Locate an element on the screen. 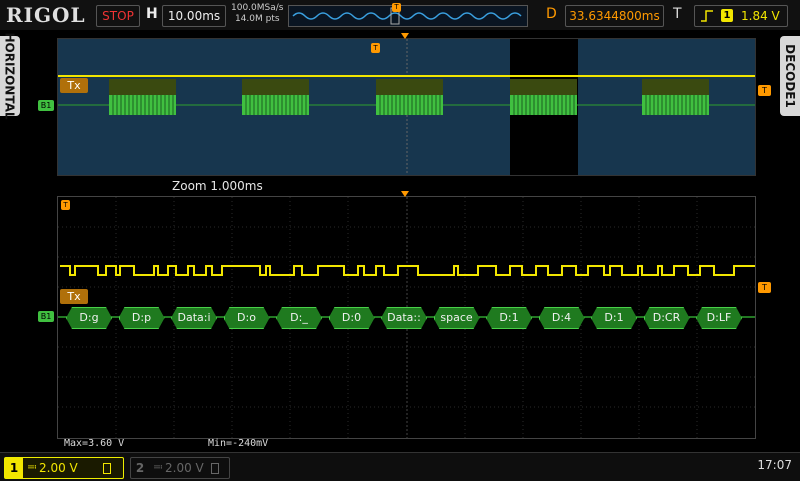 This screenshot has width=800, height=481. decode-tab-label: DECODE1 is located at coordinates (790, 76).